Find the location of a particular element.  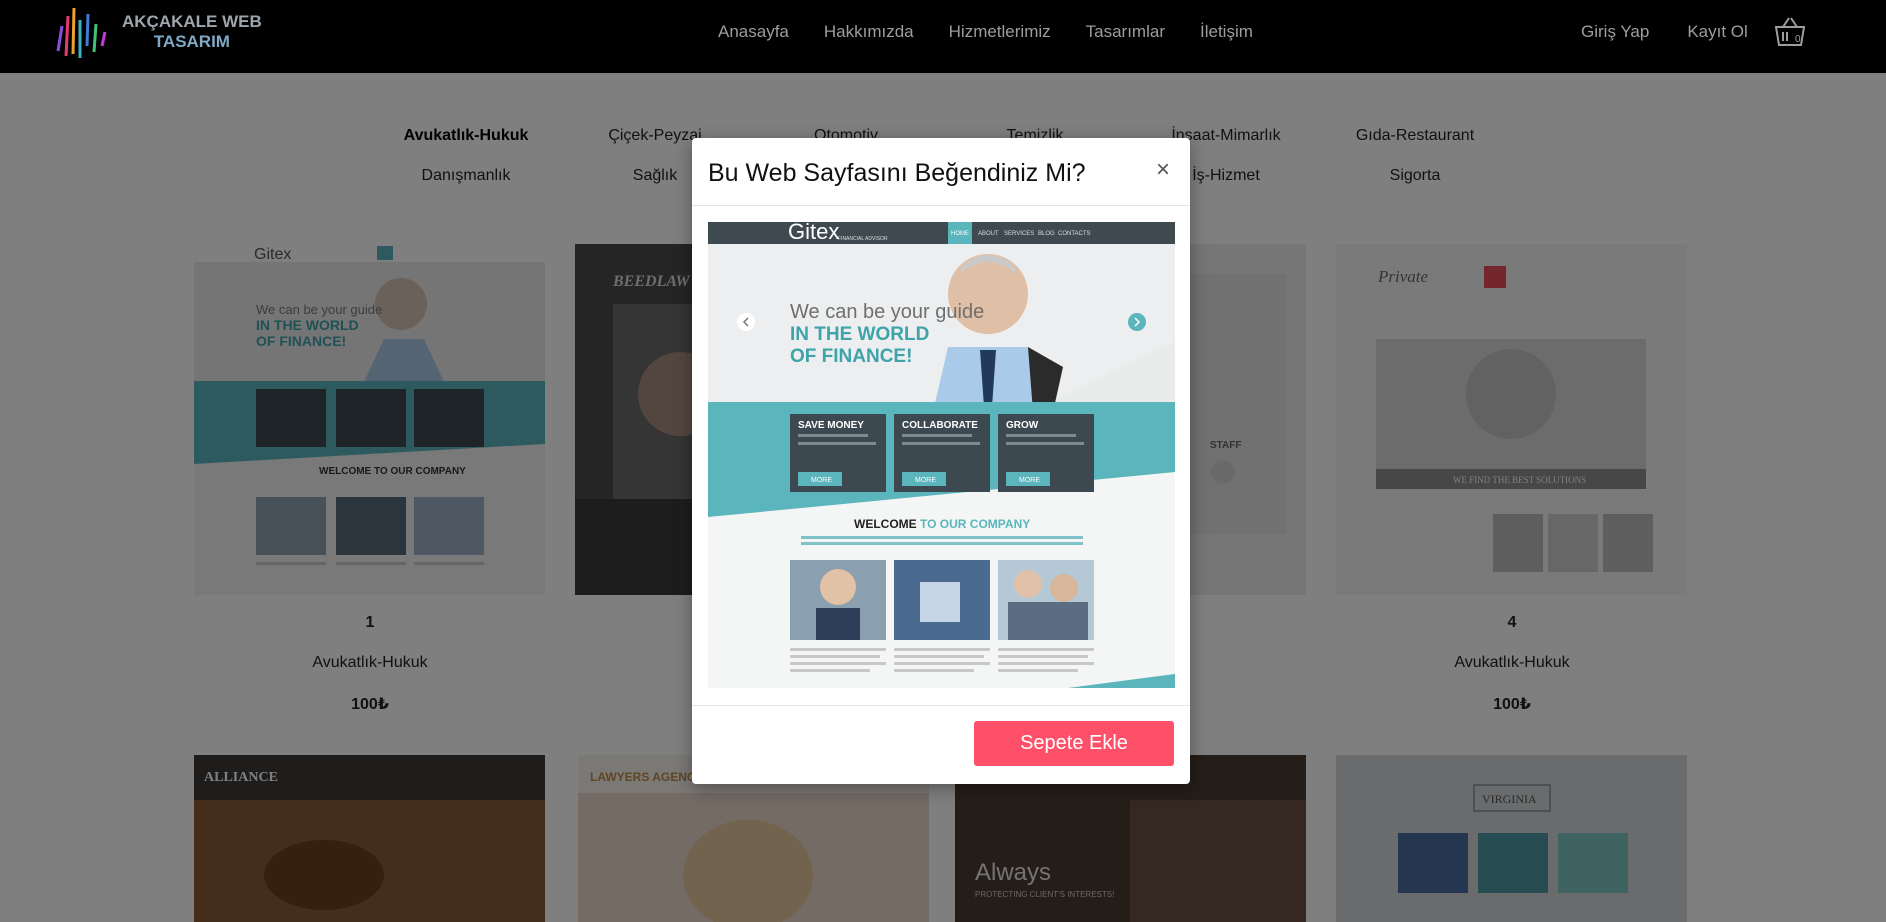

nav-about: Hakkımızda is located at coordinates (869, 32).